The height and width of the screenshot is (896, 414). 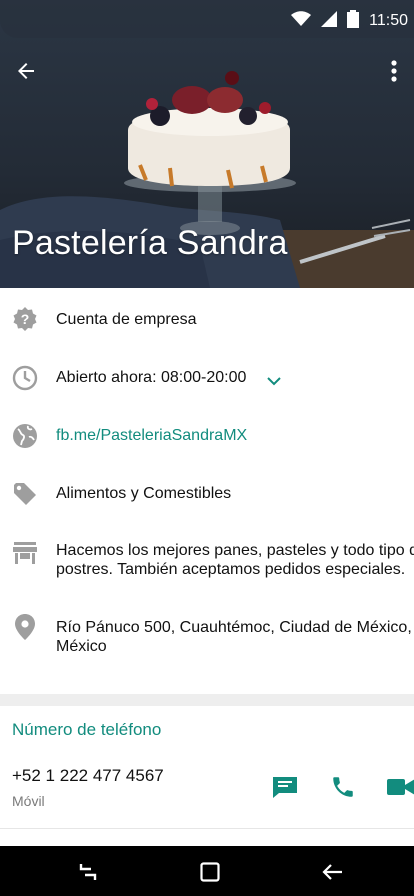 I want to click on video-icon, so click(x=400, y=787).